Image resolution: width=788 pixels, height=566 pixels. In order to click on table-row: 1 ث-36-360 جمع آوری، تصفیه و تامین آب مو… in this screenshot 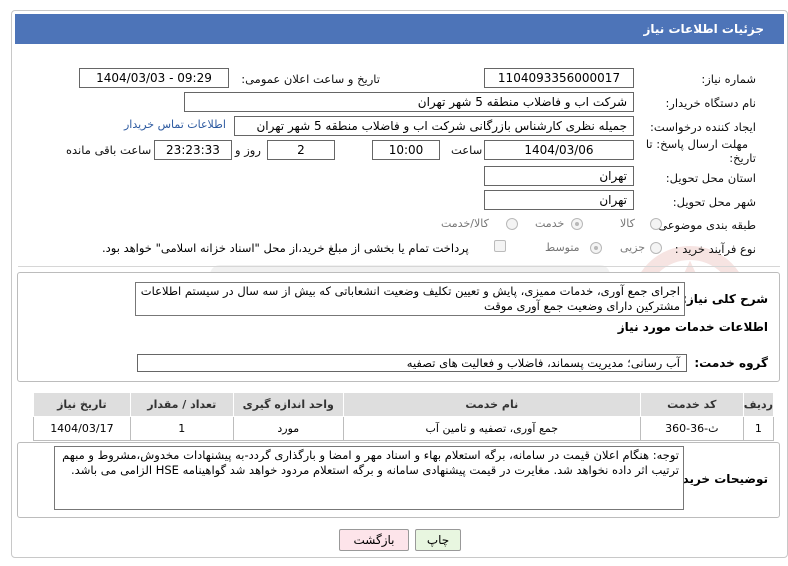, I will do `click(404, 428)`.